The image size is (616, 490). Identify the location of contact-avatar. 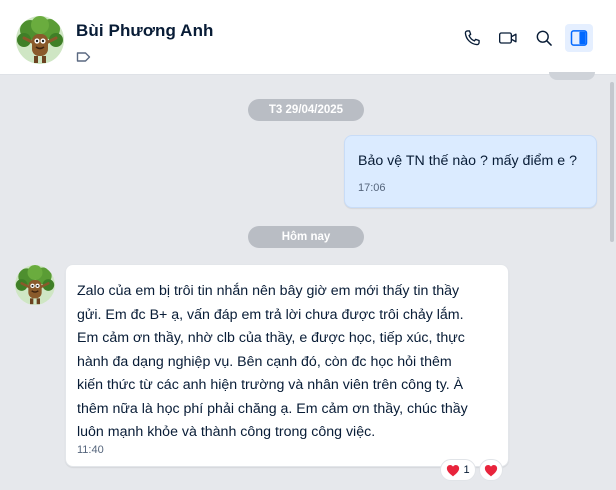
(40, 40).